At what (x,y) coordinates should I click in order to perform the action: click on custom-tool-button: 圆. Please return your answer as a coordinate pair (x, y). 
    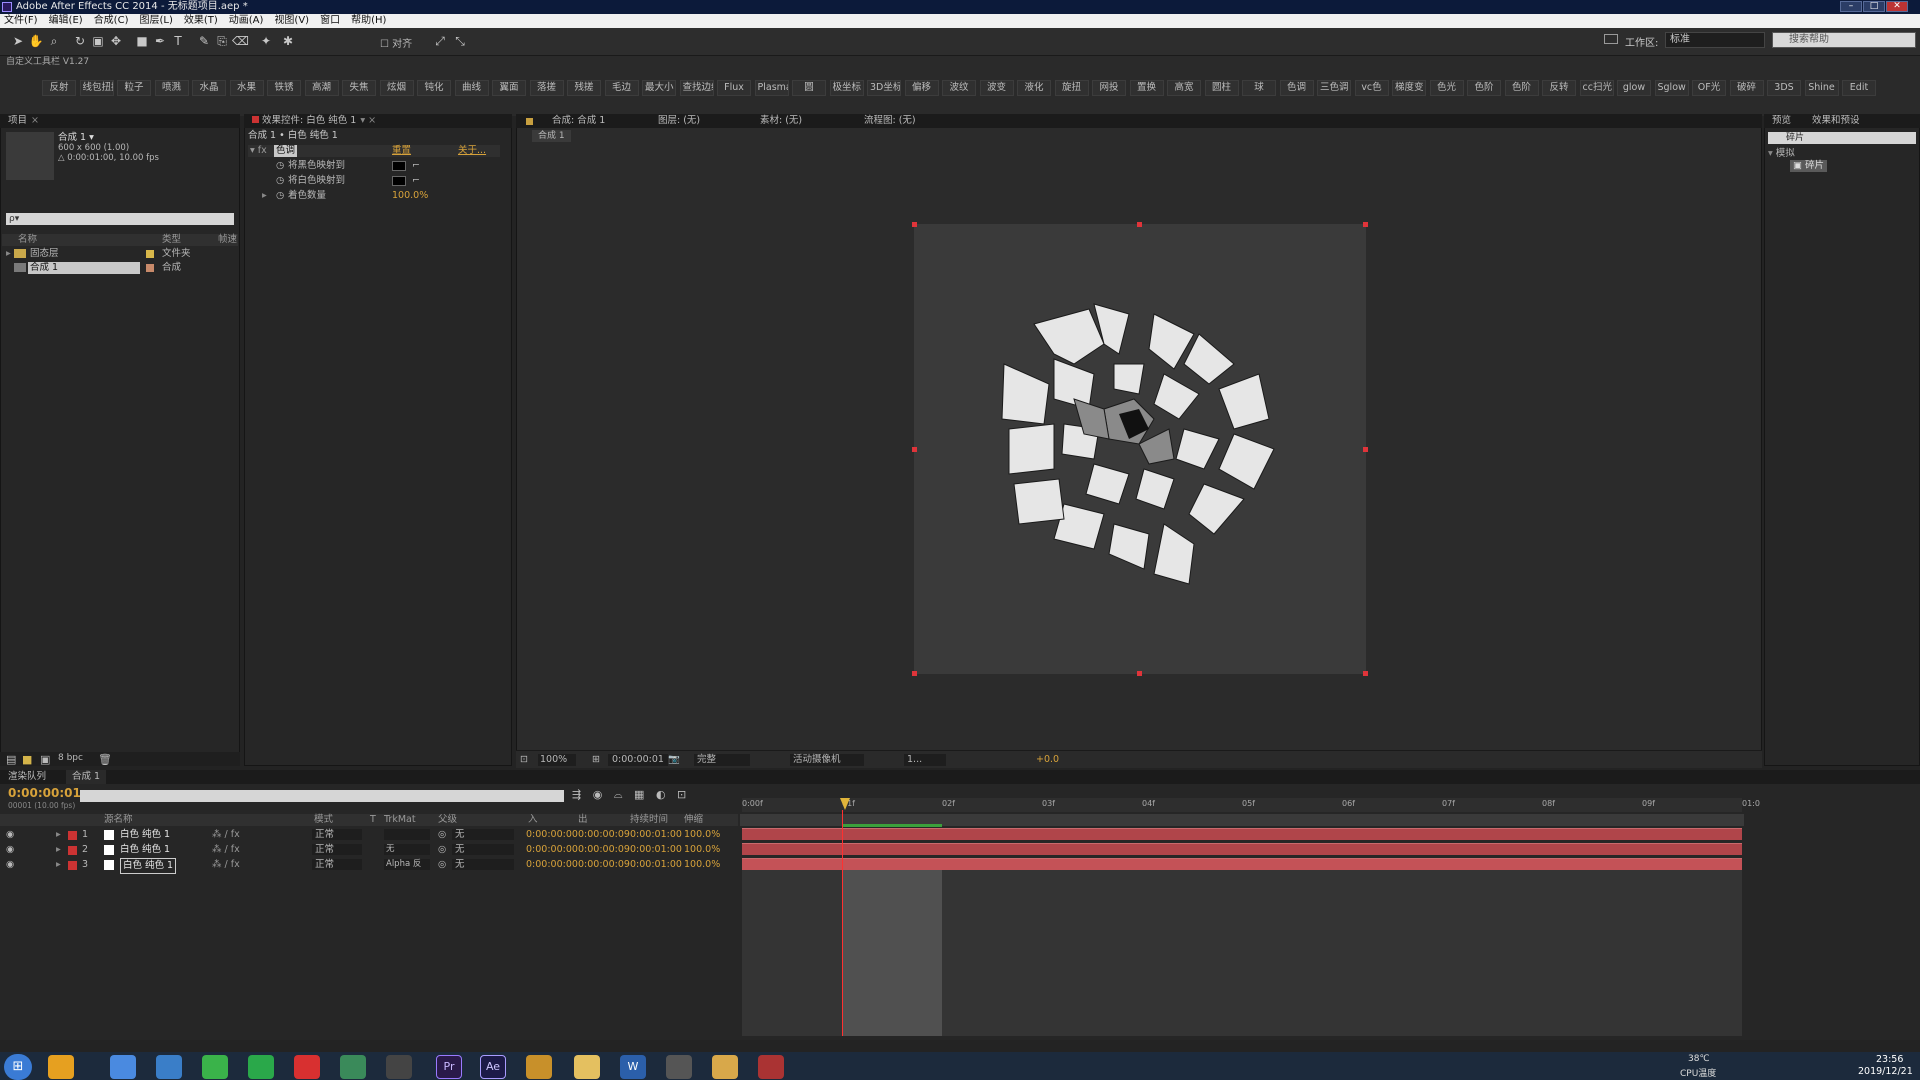
    Looking at the image, I should click on (809, 88).